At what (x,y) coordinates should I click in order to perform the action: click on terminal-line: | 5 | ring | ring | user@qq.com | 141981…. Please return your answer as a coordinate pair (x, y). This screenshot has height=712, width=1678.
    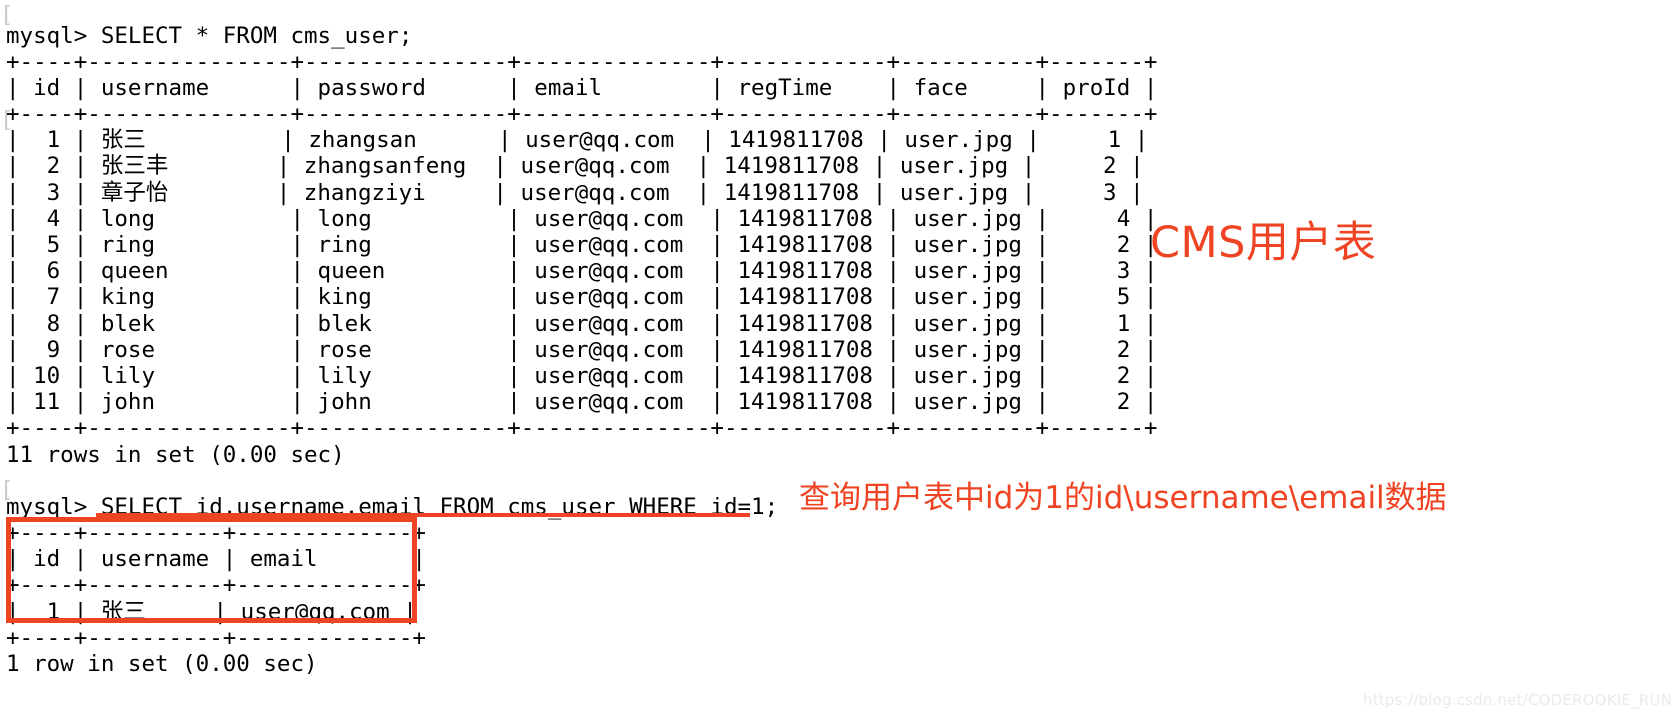
    Looking at the image, I should click on (582, 245).